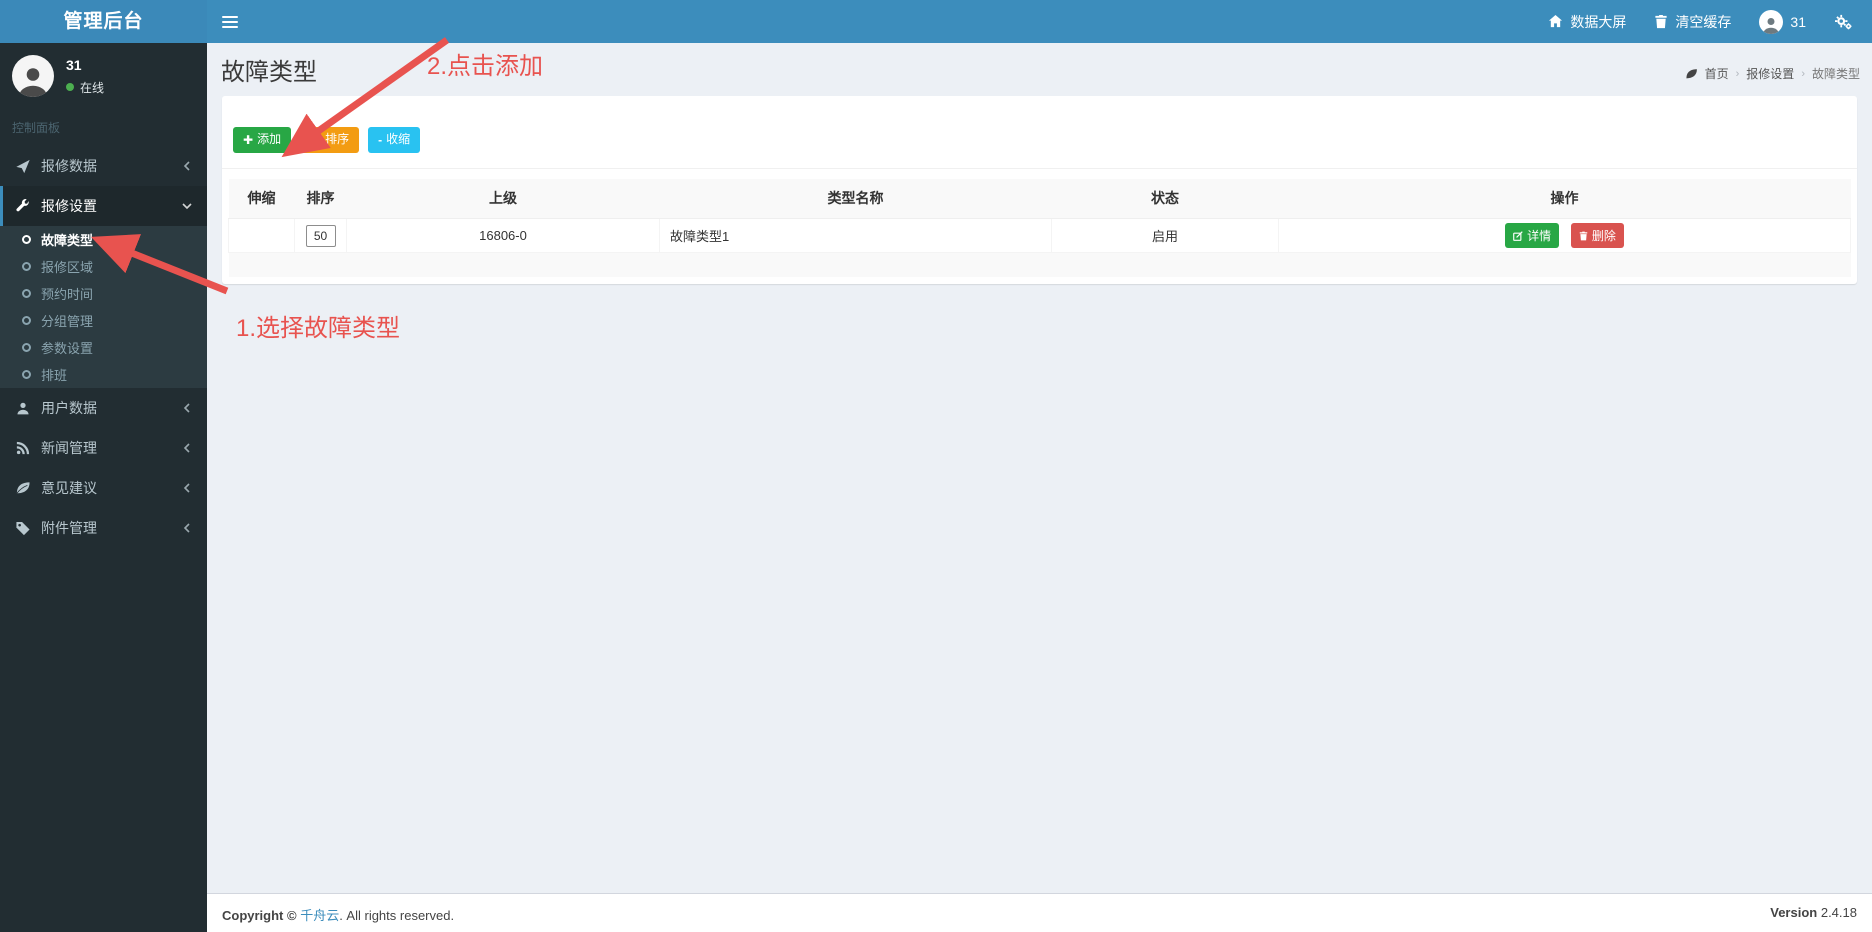 Image resolution: width=1872 pixels, height=932 pixels. I want to click on settings-menu, so click(1843, 21).